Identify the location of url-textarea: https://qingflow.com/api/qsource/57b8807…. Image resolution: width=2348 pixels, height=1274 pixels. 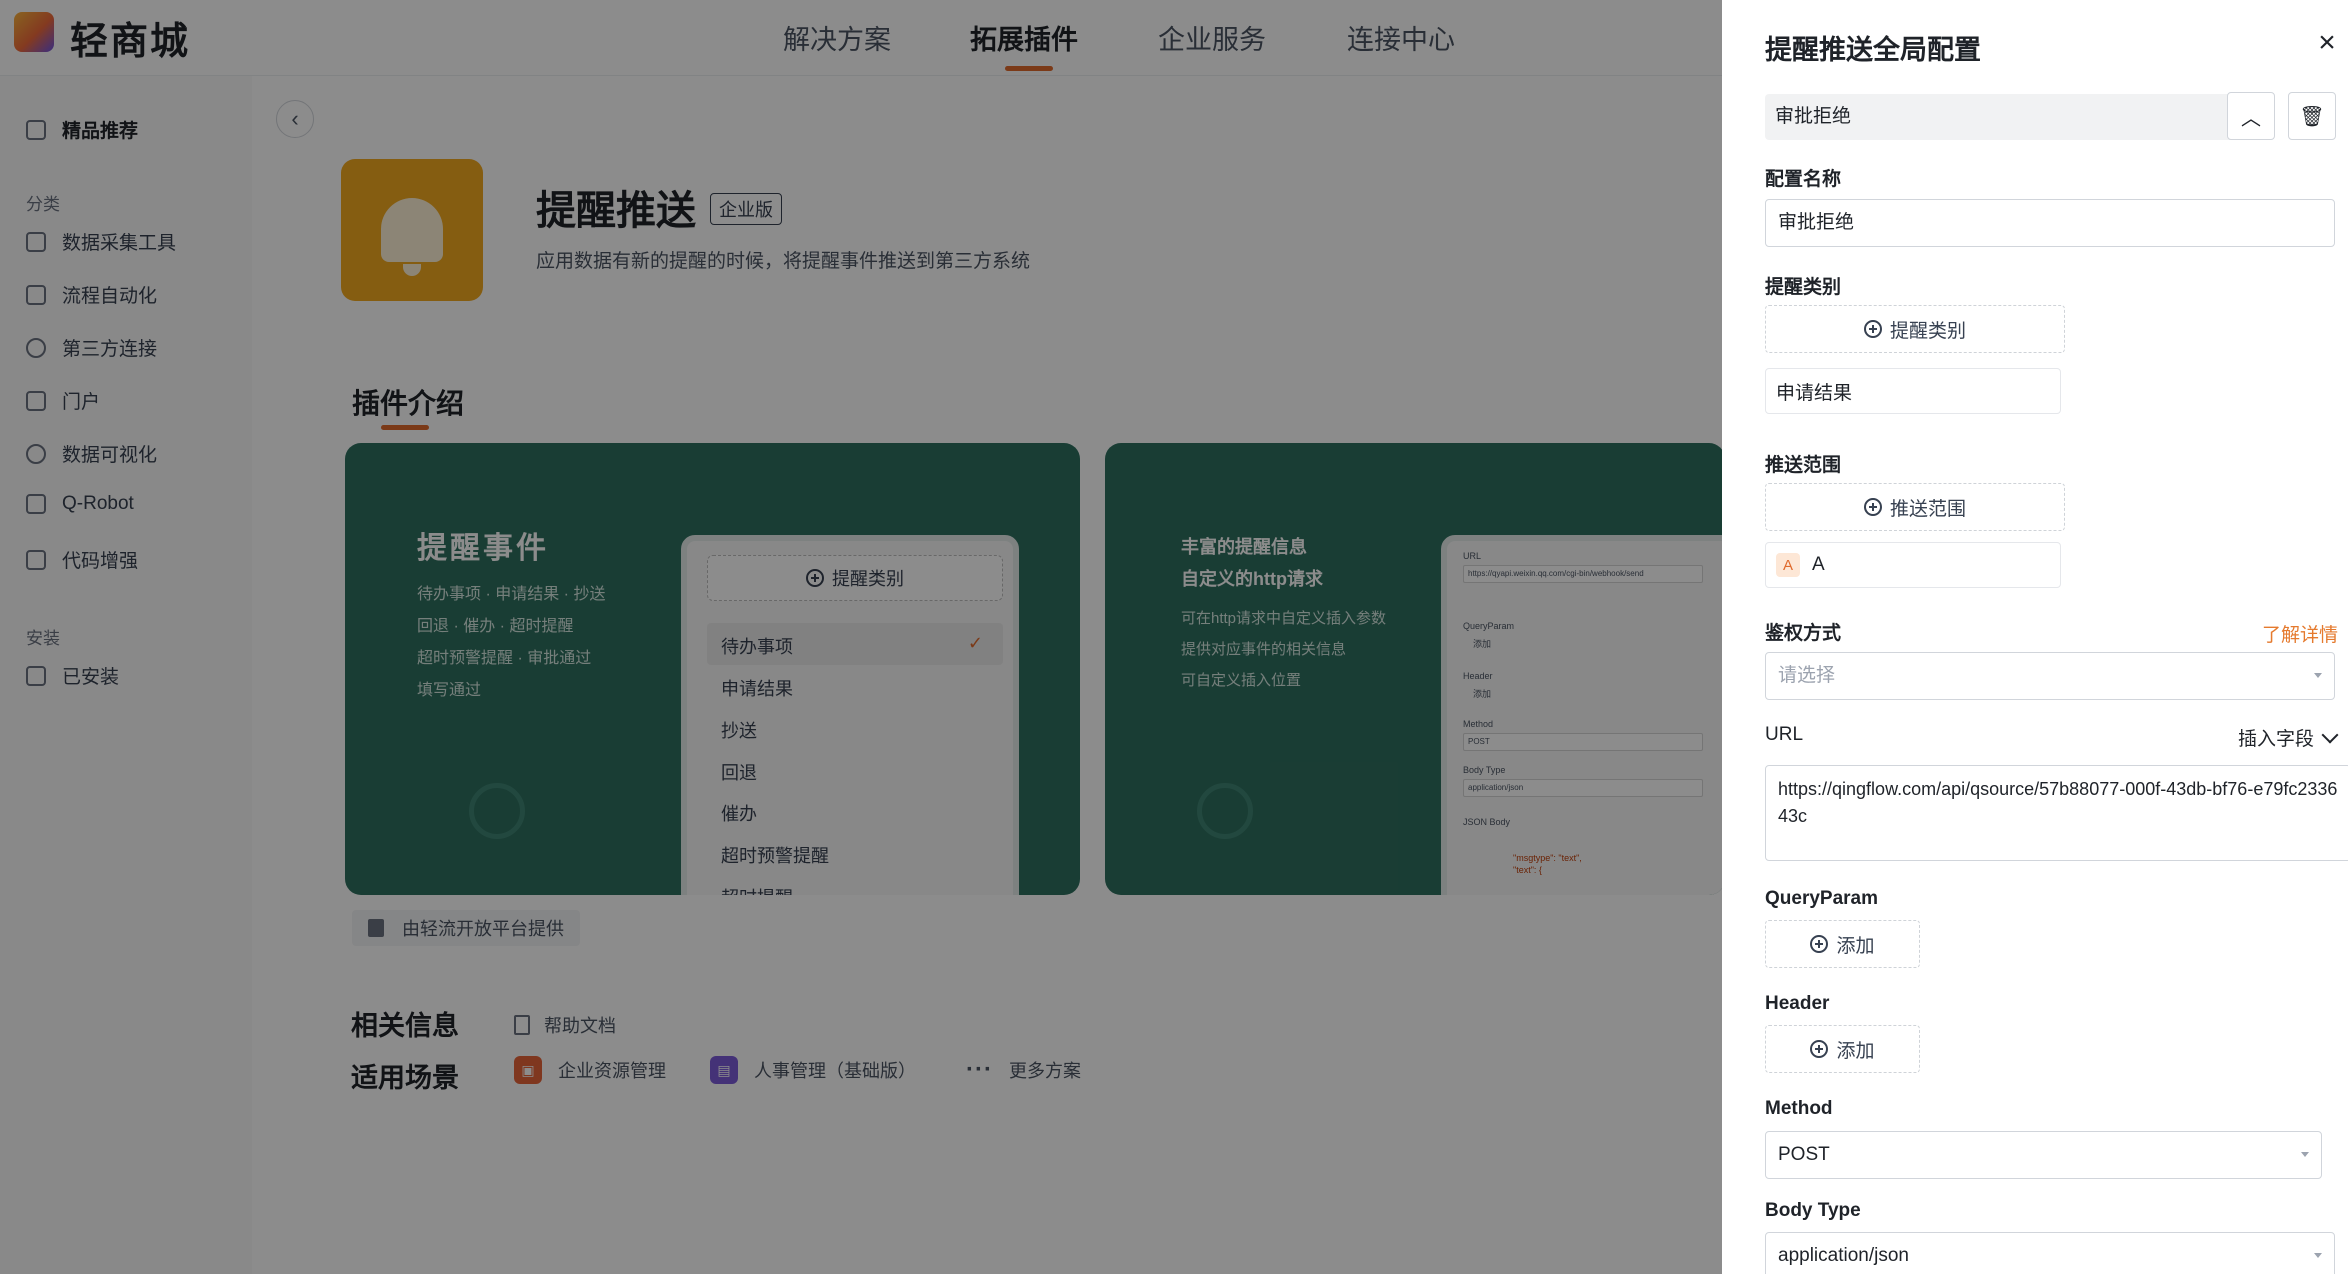
(2056, 813).